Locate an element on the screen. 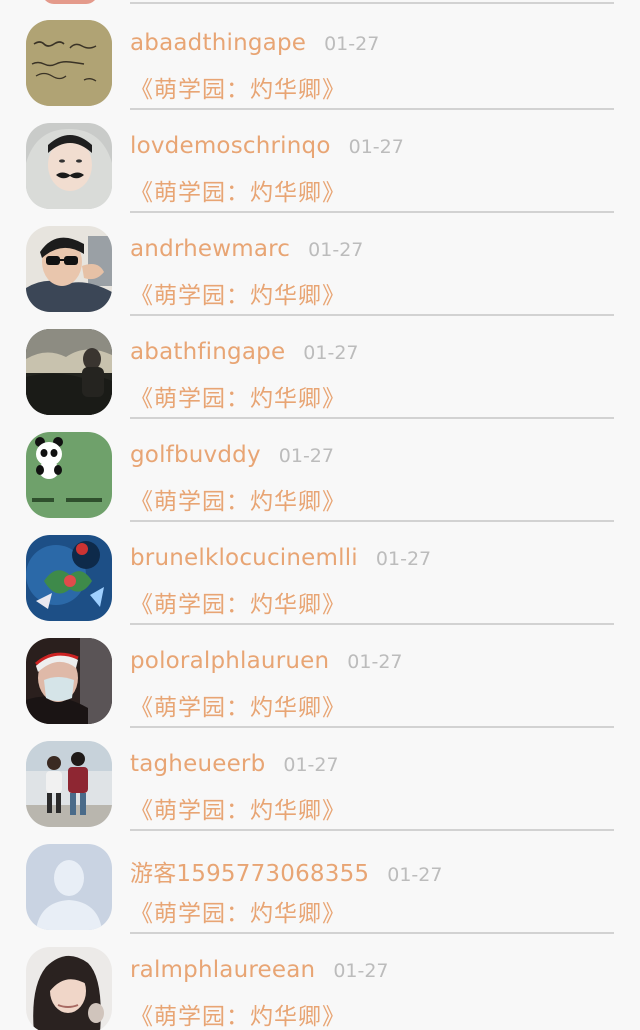 The height and width of the screenshot is (1030, 640). dusk-landscape-avatar is located at coordinates (69, 372).